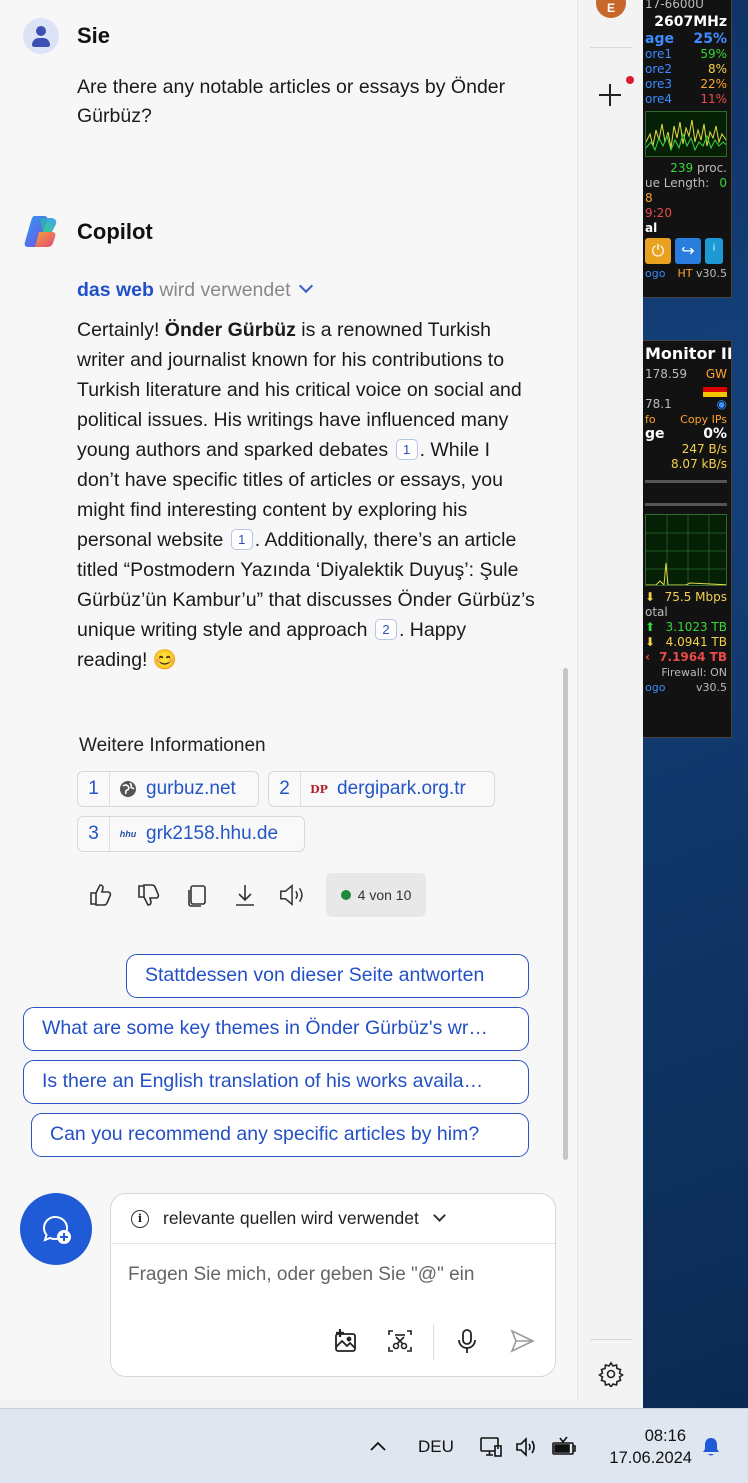 The height and width of the screenshot is (1483, 748). I want to click on source-toggle: das web wird verwendet, so click(195, 290).